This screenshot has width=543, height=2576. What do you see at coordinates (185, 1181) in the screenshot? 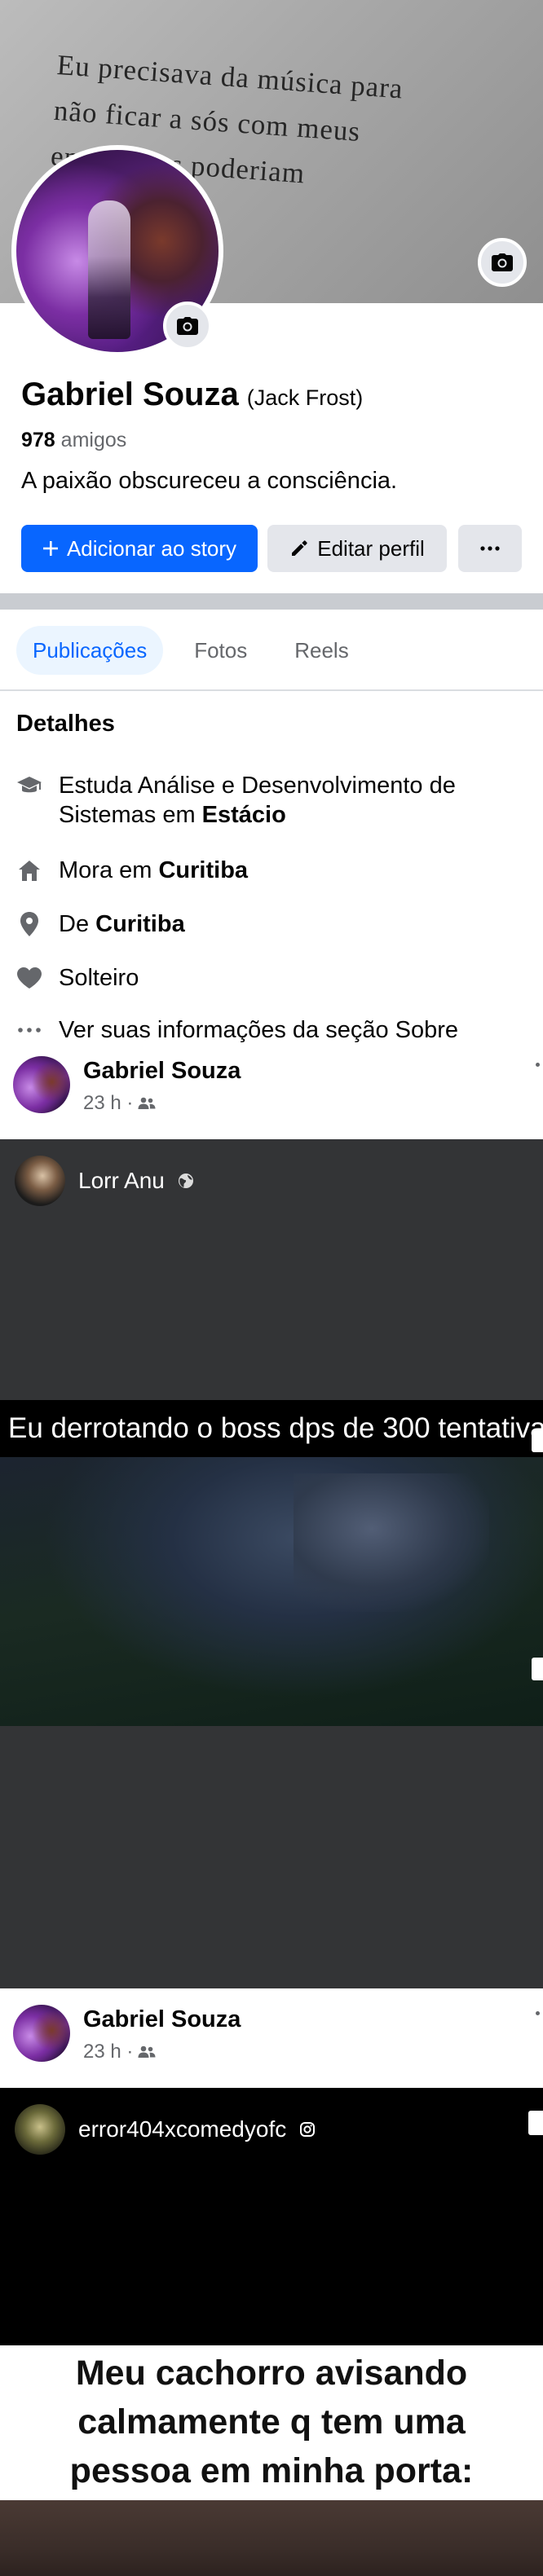
I see `globe-icon` at bounding box center [185, 1181].